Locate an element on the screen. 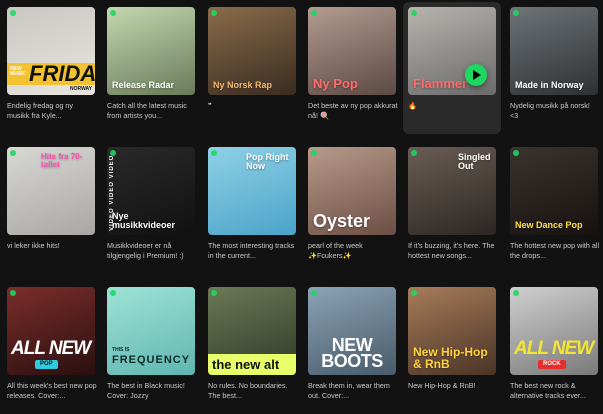 This screenshot has height=414, width=603. playlist-cover: Ny Pop is located at coordinates (352, 51).